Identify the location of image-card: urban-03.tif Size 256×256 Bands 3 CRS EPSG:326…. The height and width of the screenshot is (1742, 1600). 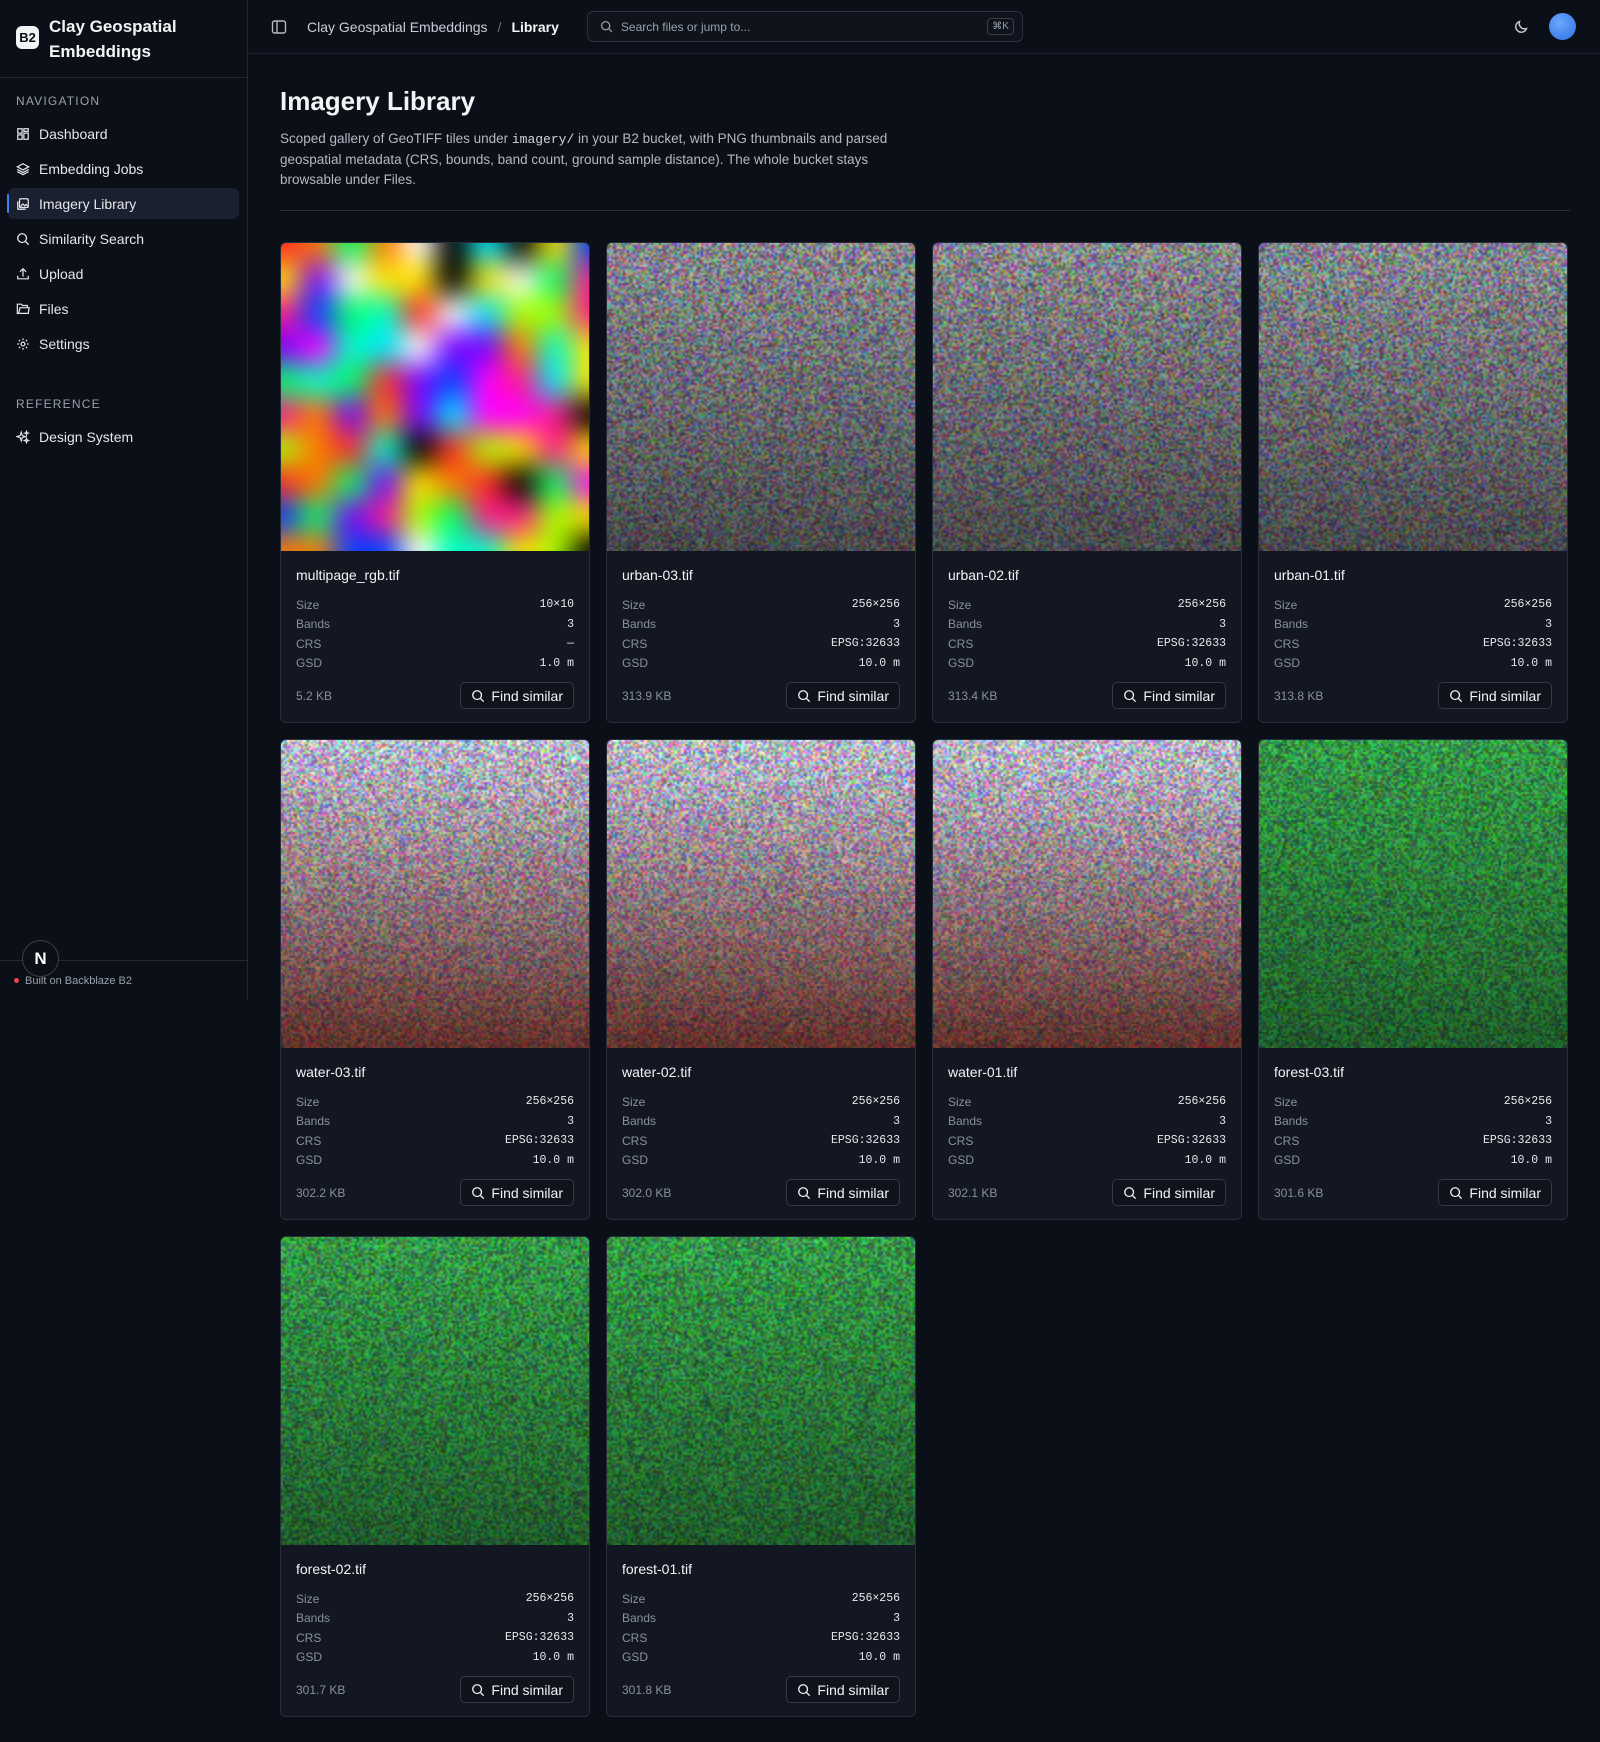
(761, 482).